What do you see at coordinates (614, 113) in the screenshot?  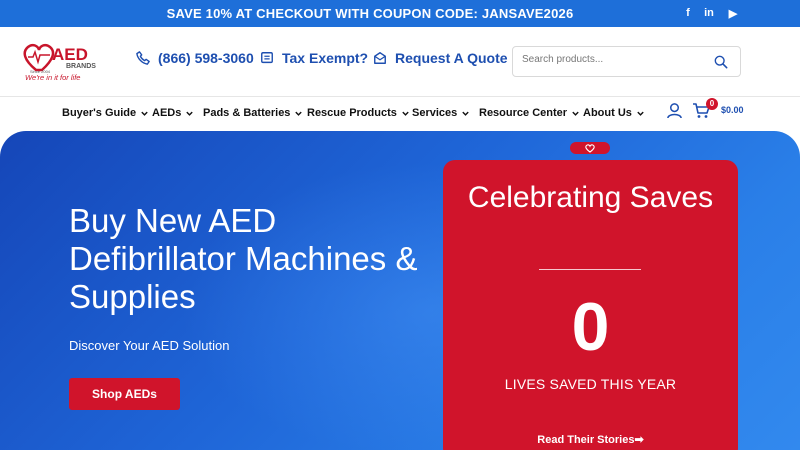 I see `nav-item-about-us: About Us` at bounding box center [614, 113].